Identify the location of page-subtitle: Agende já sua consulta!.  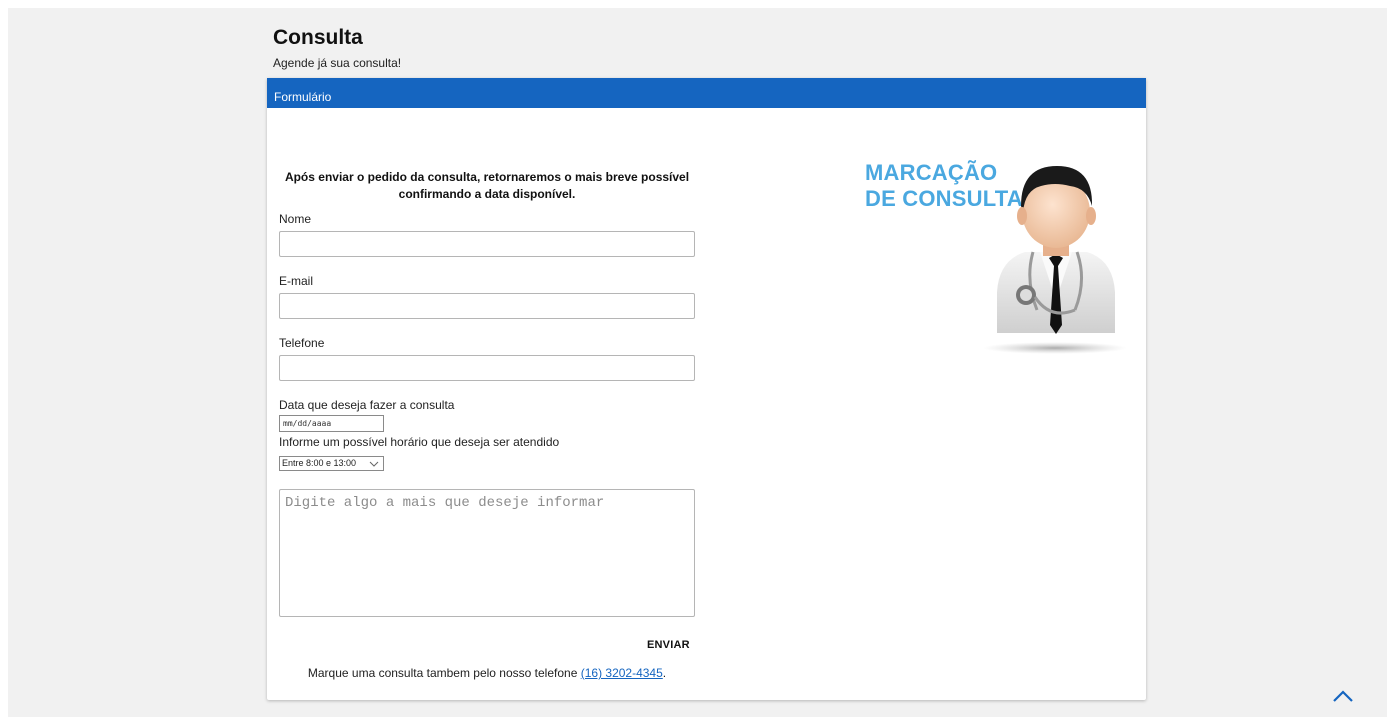
(337, 63).